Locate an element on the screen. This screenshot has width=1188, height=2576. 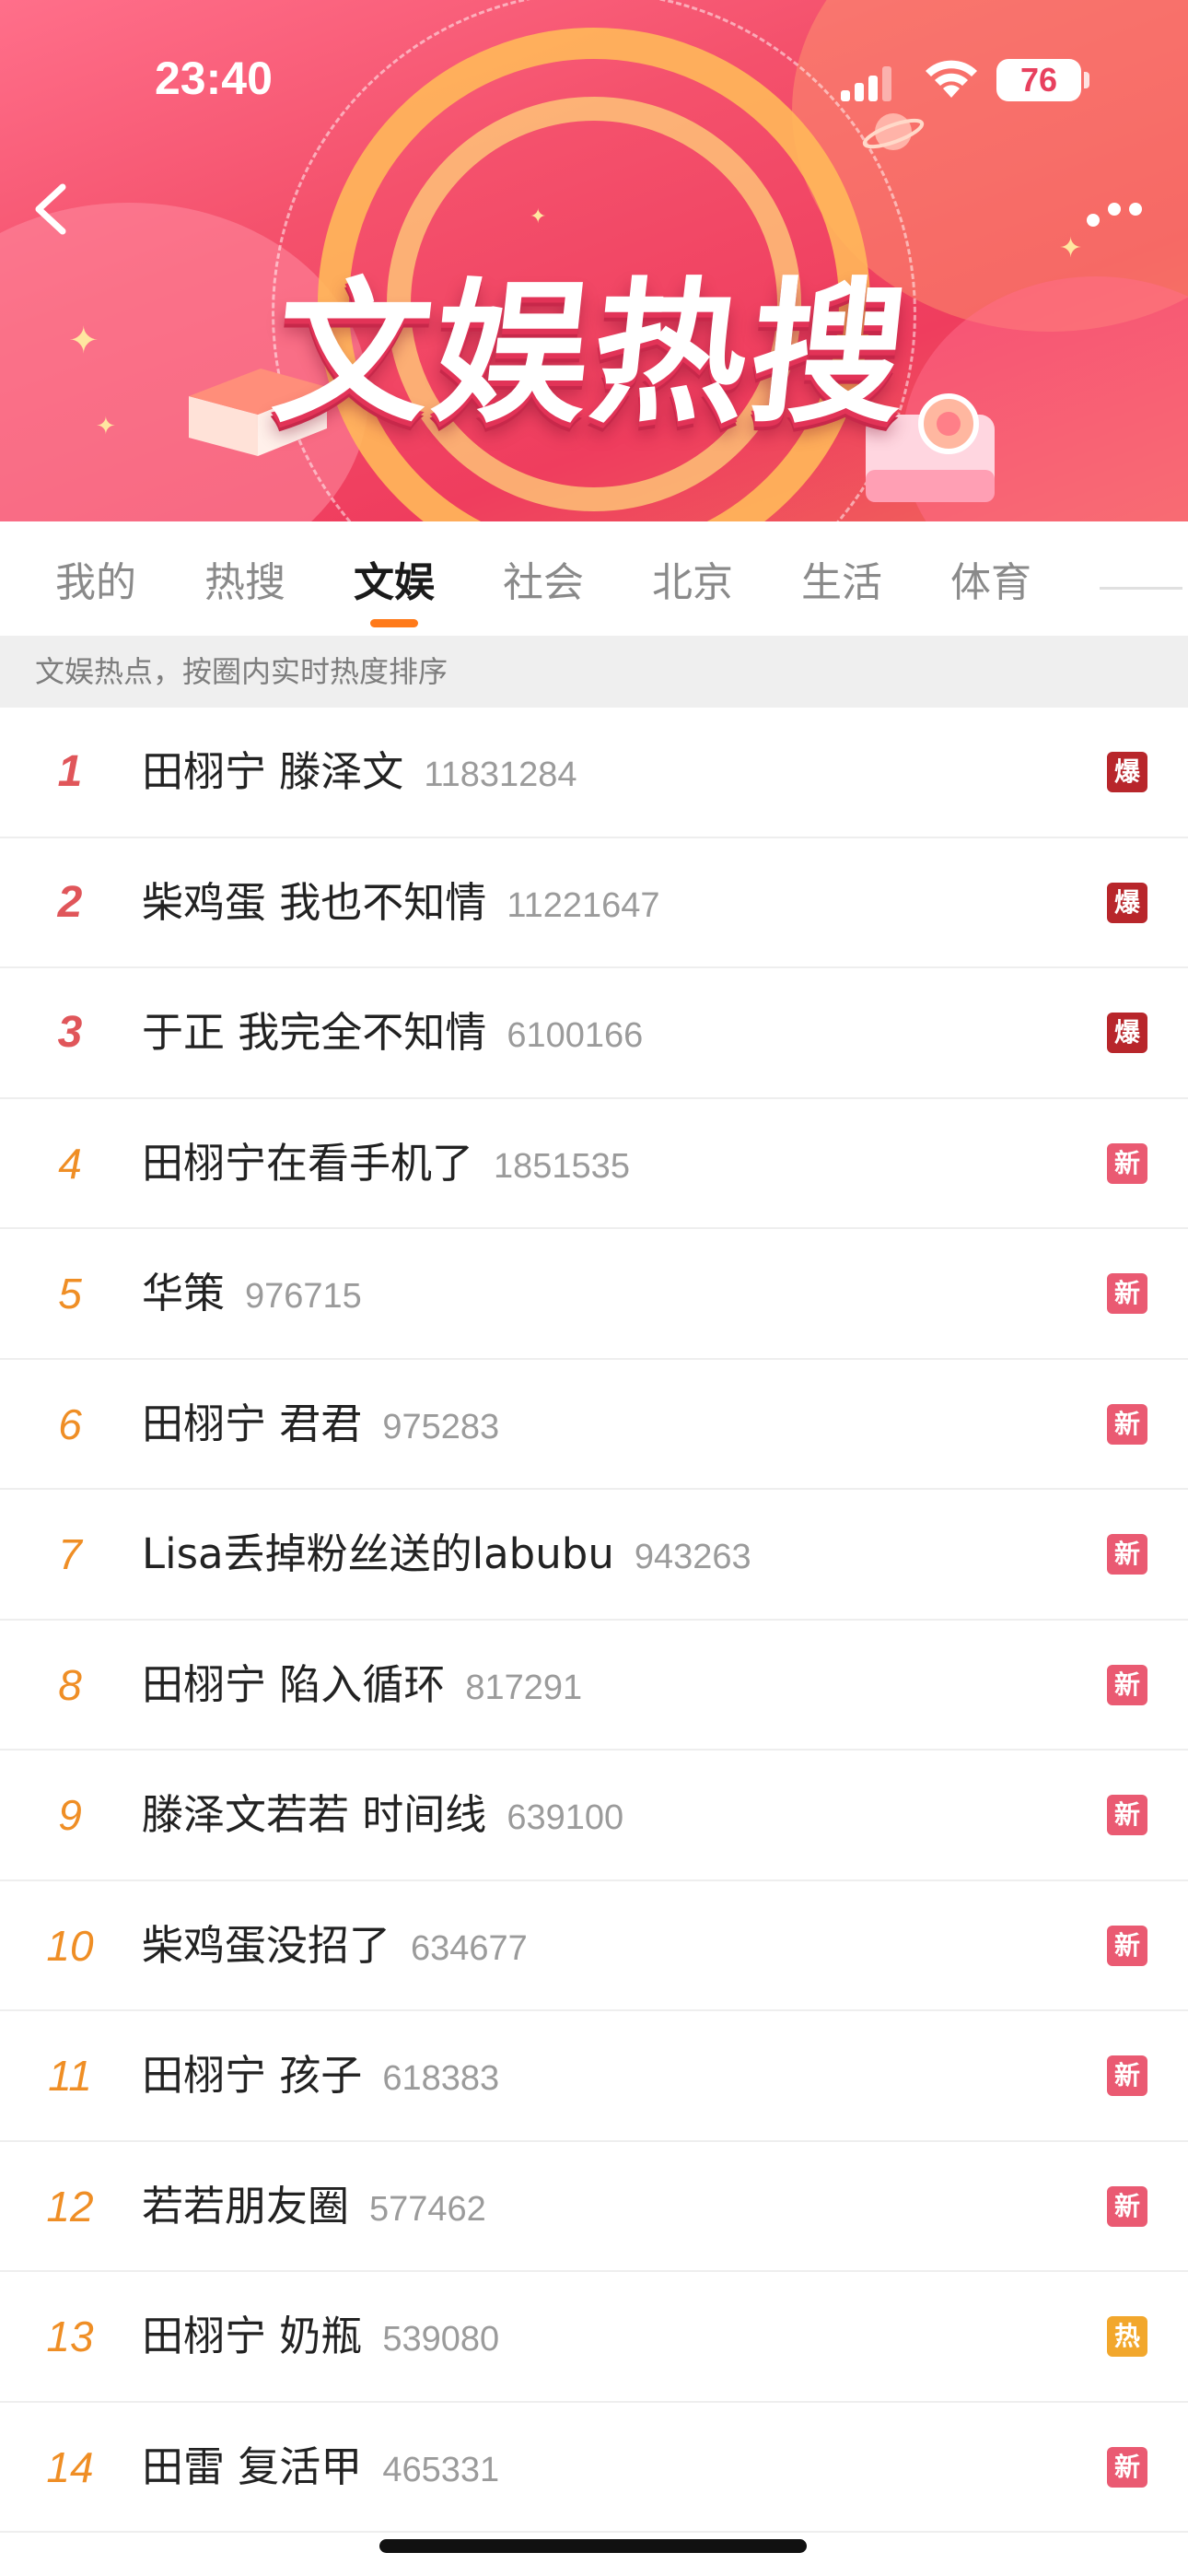
item-title: 田雷 复活甲 is located at coordinates (252, 2466).